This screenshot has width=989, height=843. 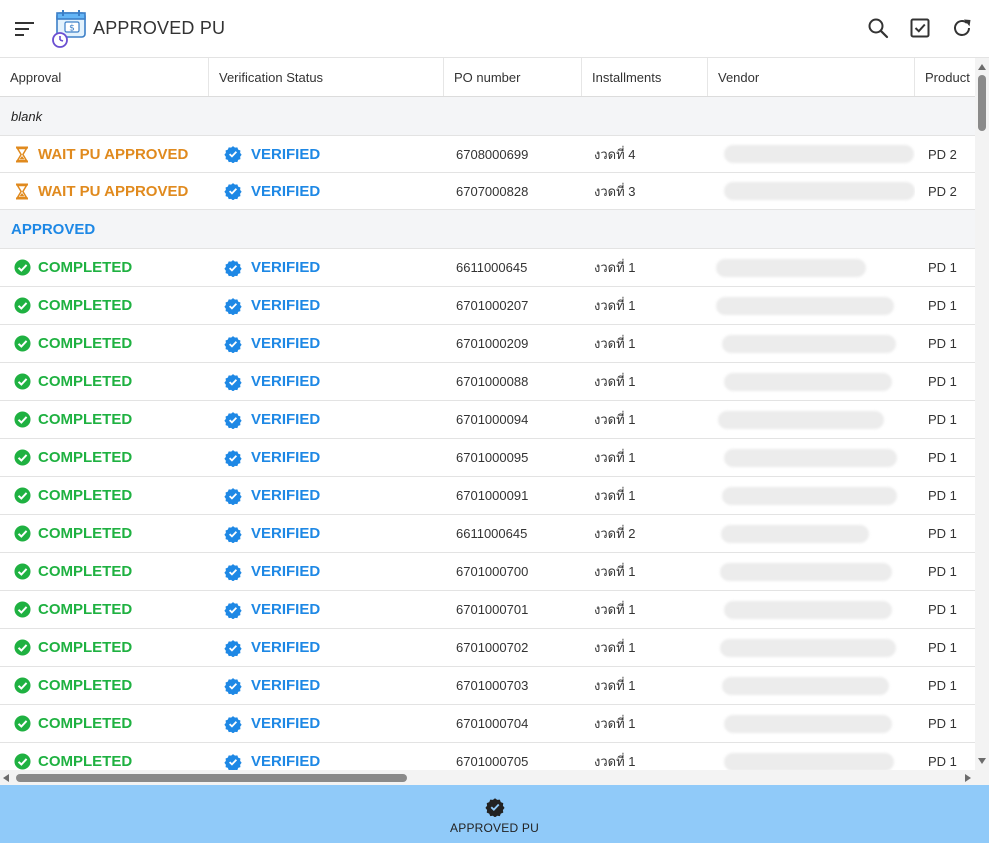 I want to click on table-row: COMPLETED VERIFIED 6701000088 งวดที่ 1 PD 1, so click(x=487, y=382).